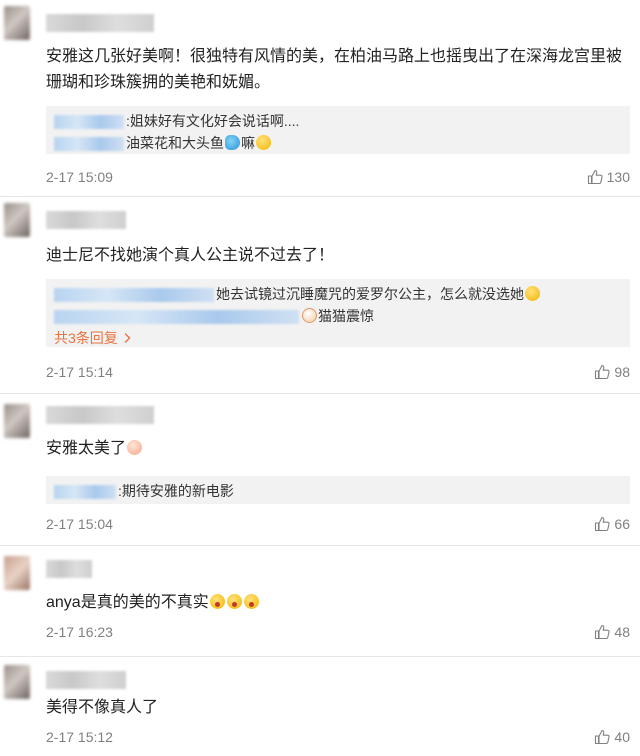  What do you see at coordinates (176, 491) in the screenshot?
I see `reply-text: :期待安雅的新电影` at bounding box center [176, 491].